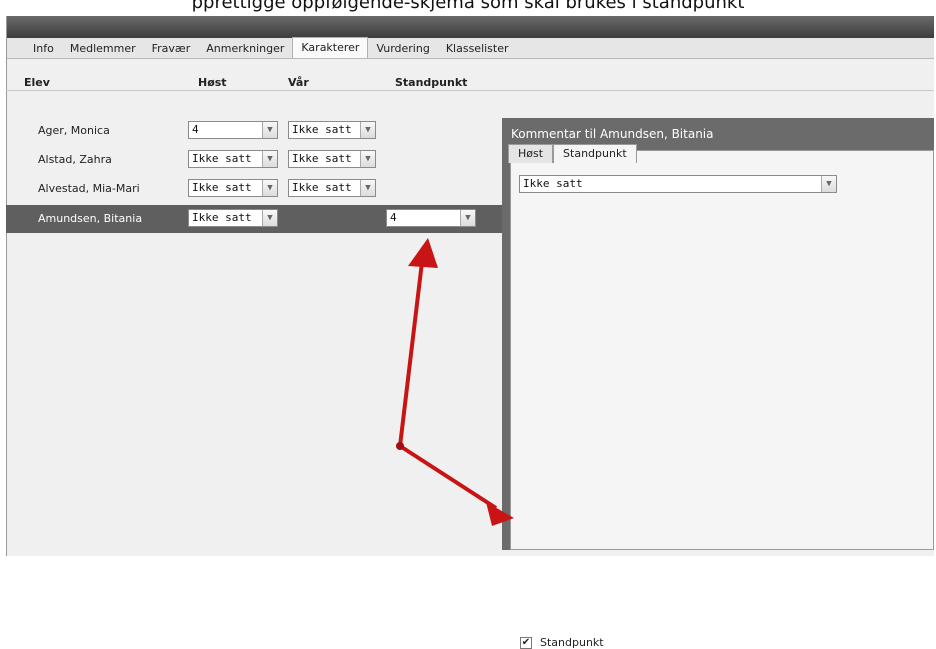  I want to click on standpunkt-checkbox: ✔, so click(526, 643).